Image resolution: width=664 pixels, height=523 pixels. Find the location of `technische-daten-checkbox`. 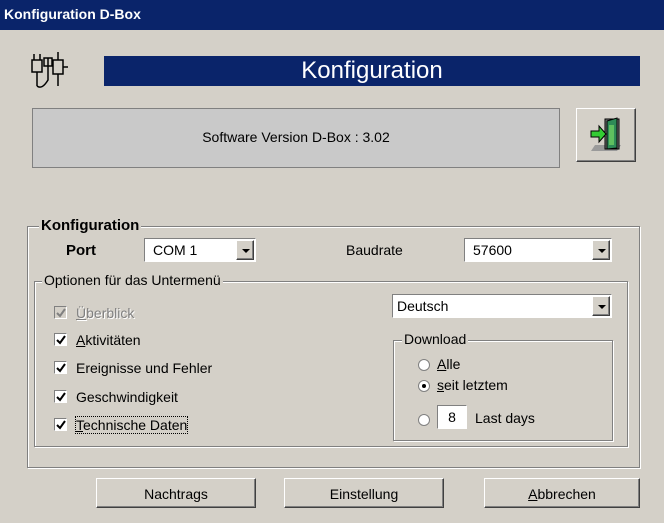

technische-daten-checkbox is located at coordinates (60, 424).